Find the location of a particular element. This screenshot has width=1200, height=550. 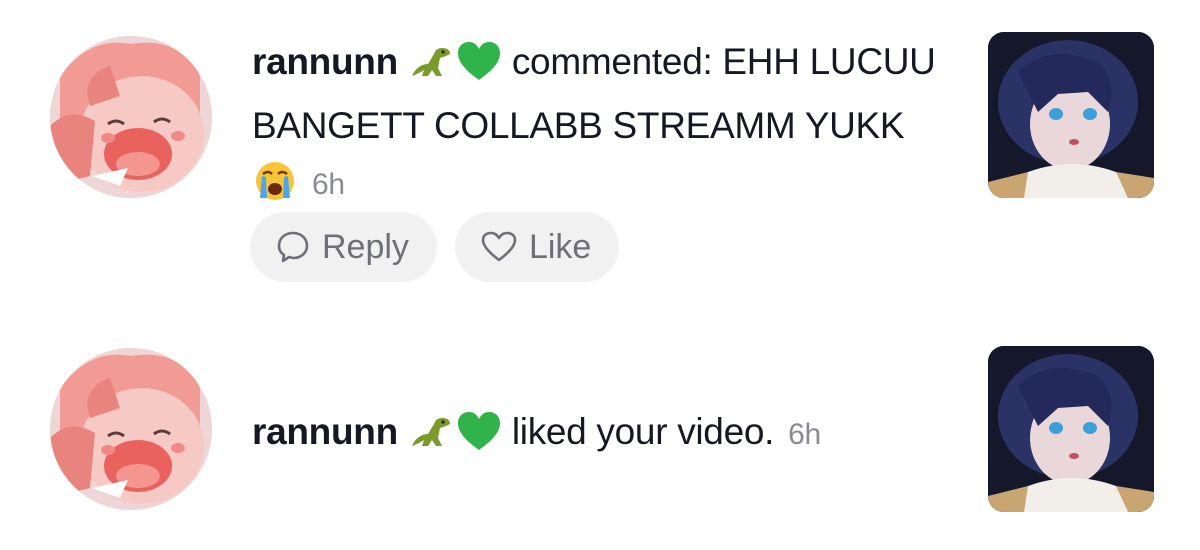

reply-label: Reply is located at coordinates (365, 246).